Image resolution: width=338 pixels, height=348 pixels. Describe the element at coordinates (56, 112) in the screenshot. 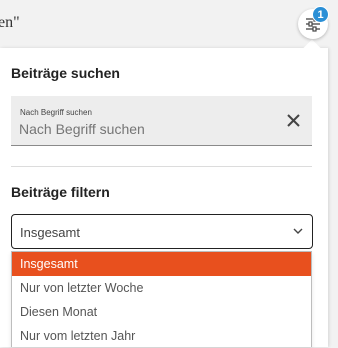

I see `search-field-label: Nach Begriff suchen` at that location.